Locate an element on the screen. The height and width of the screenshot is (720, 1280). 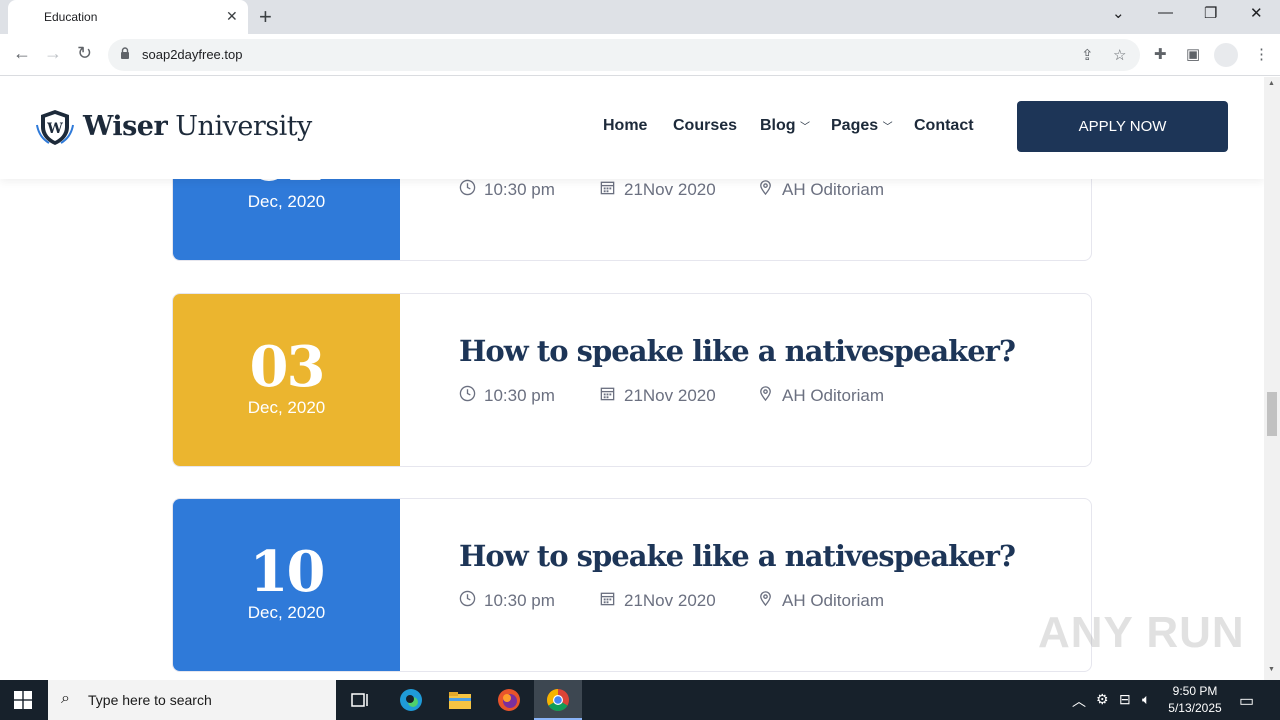
search-icon: ⌕ is located at coordinates (65, 698).